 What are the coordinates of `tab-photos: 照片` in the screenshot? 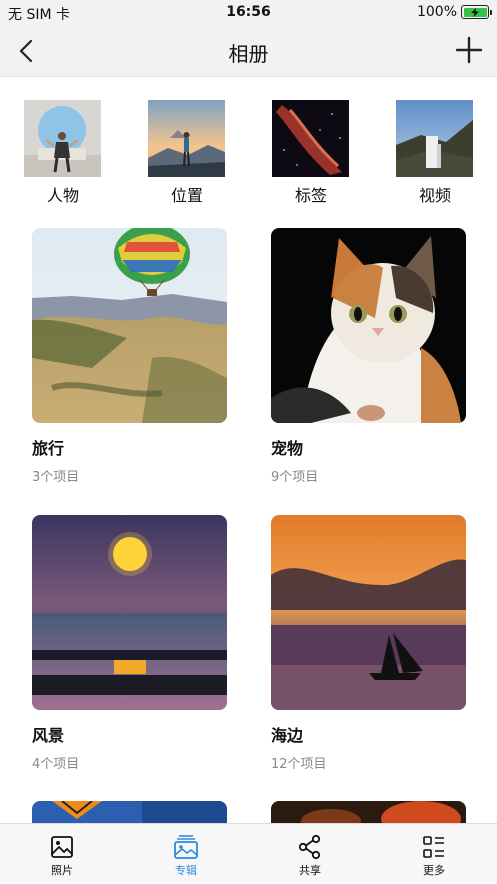 It's located at (62, 854).